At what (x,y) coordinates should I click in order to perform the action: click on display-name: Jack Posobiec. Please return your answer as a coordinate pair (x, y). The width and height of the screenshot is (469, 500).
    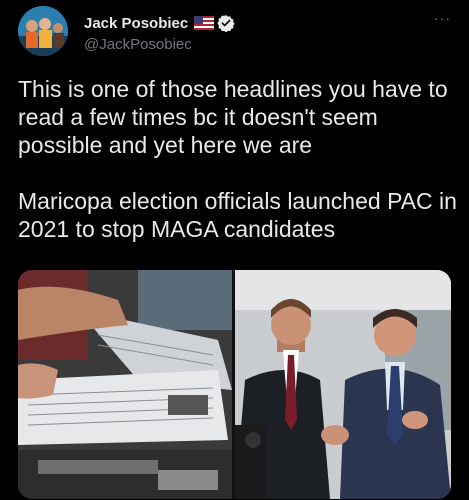
    Looking at the image, I should click on (136, 23).